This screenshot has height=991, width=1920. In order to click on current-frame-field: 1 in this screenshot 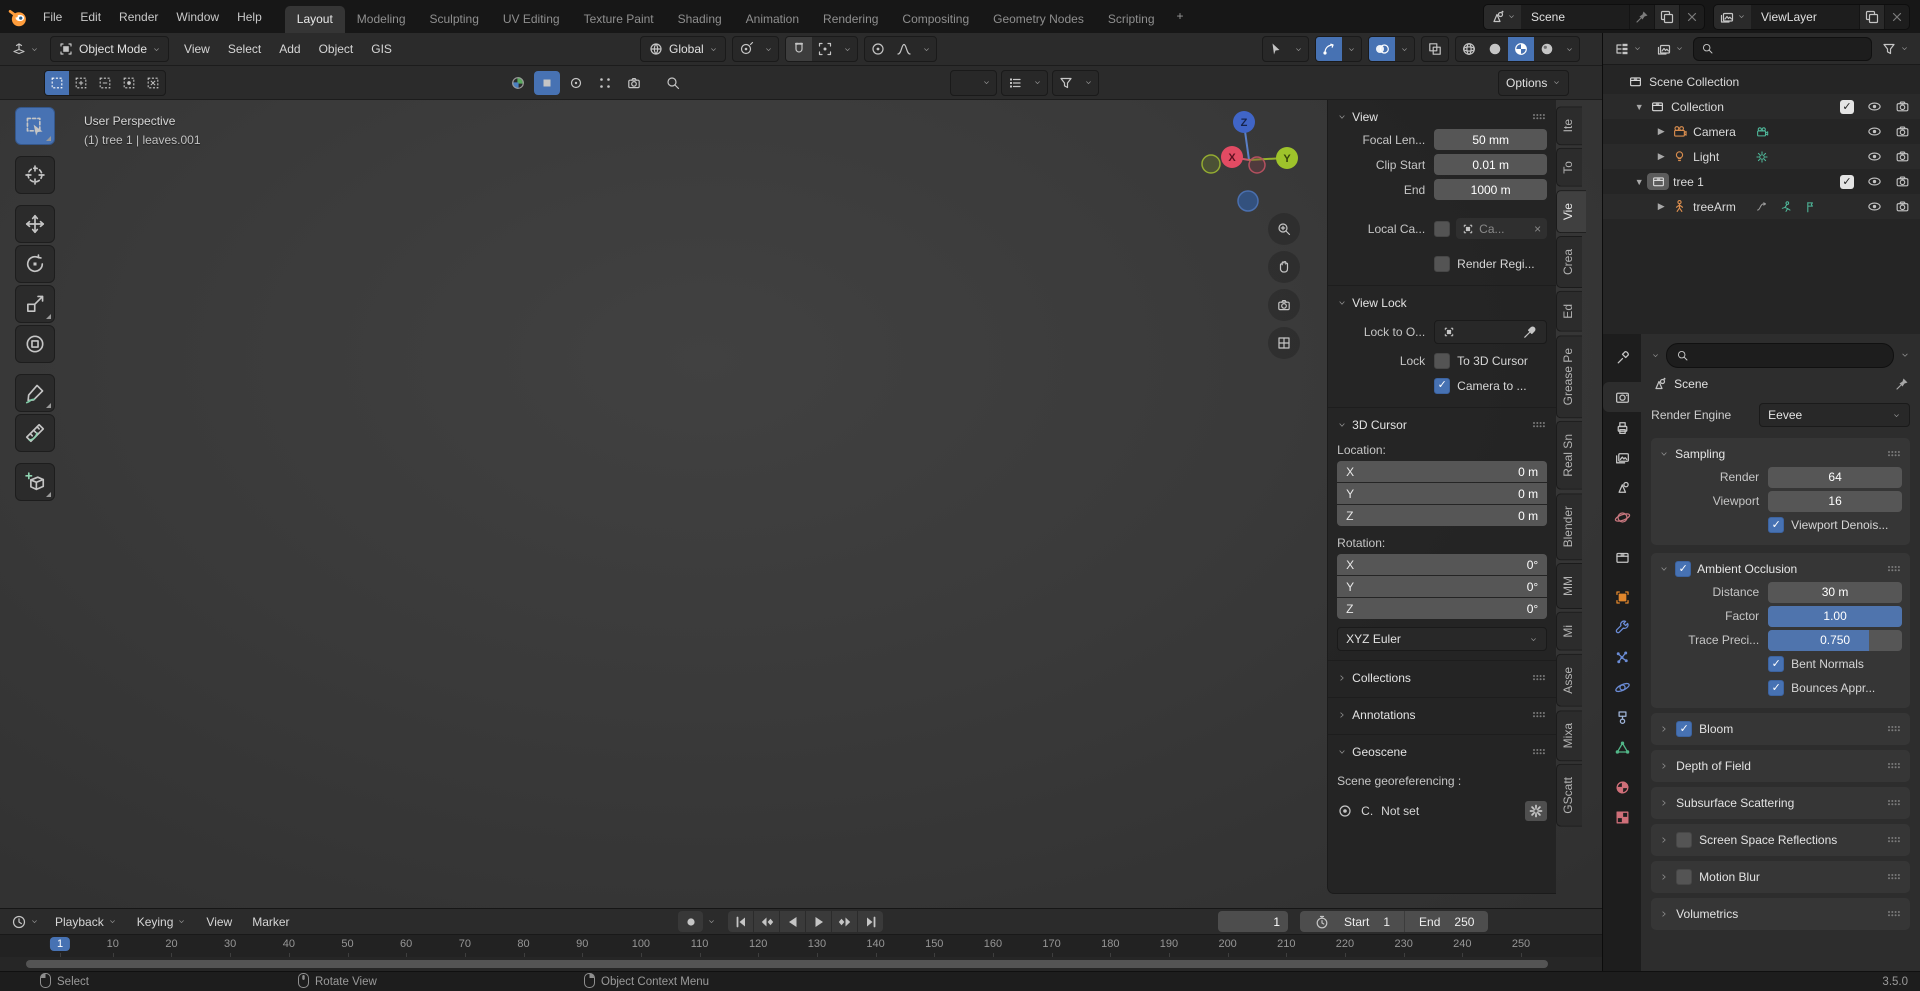, I will do `click(1253, 921)`.